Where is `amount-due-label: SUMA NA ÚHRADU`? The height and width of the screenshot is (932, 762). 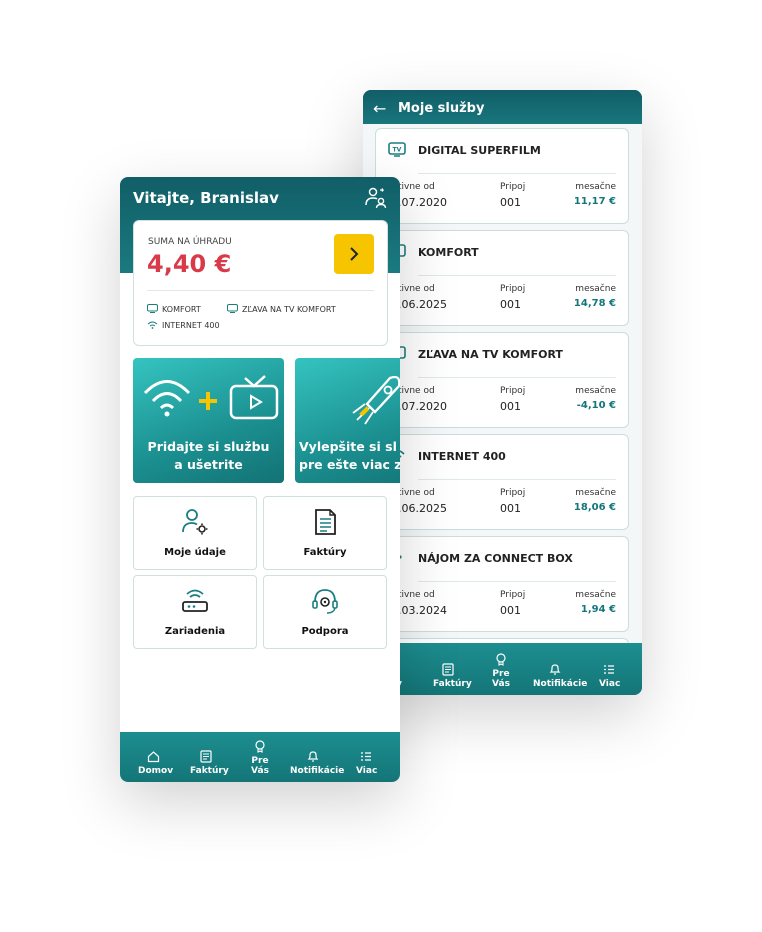
amount-due-label: SUMA NA ÚHRADU is located at coordinates (190, 242).